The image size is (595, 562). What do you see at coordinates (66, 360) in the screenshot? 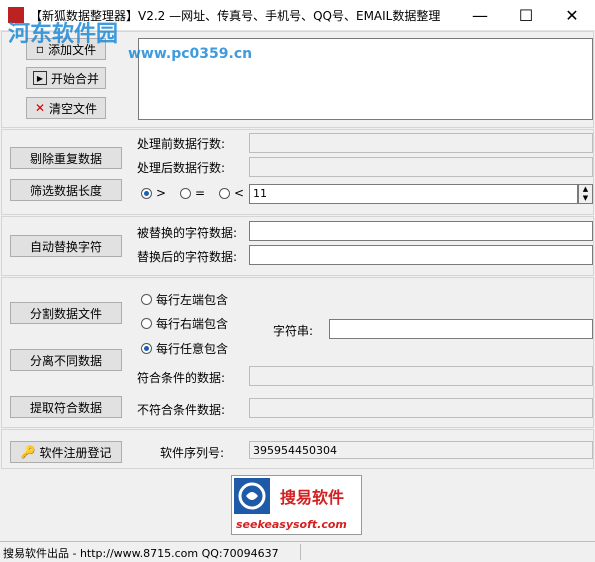
I see `separate-data-button: 分离不同数据` at bounding box center [66, 360].